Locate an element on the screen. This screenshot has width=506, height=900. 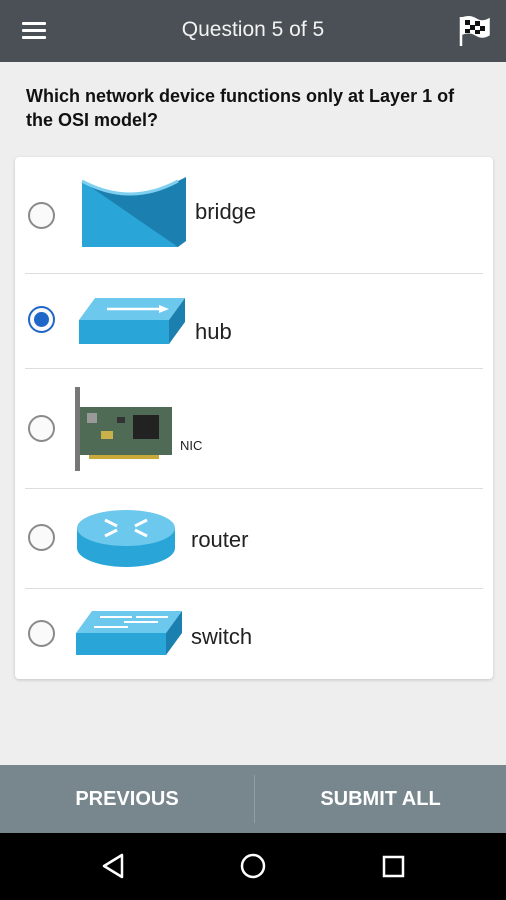
option-label: switch is located at coordinates (222, 636).